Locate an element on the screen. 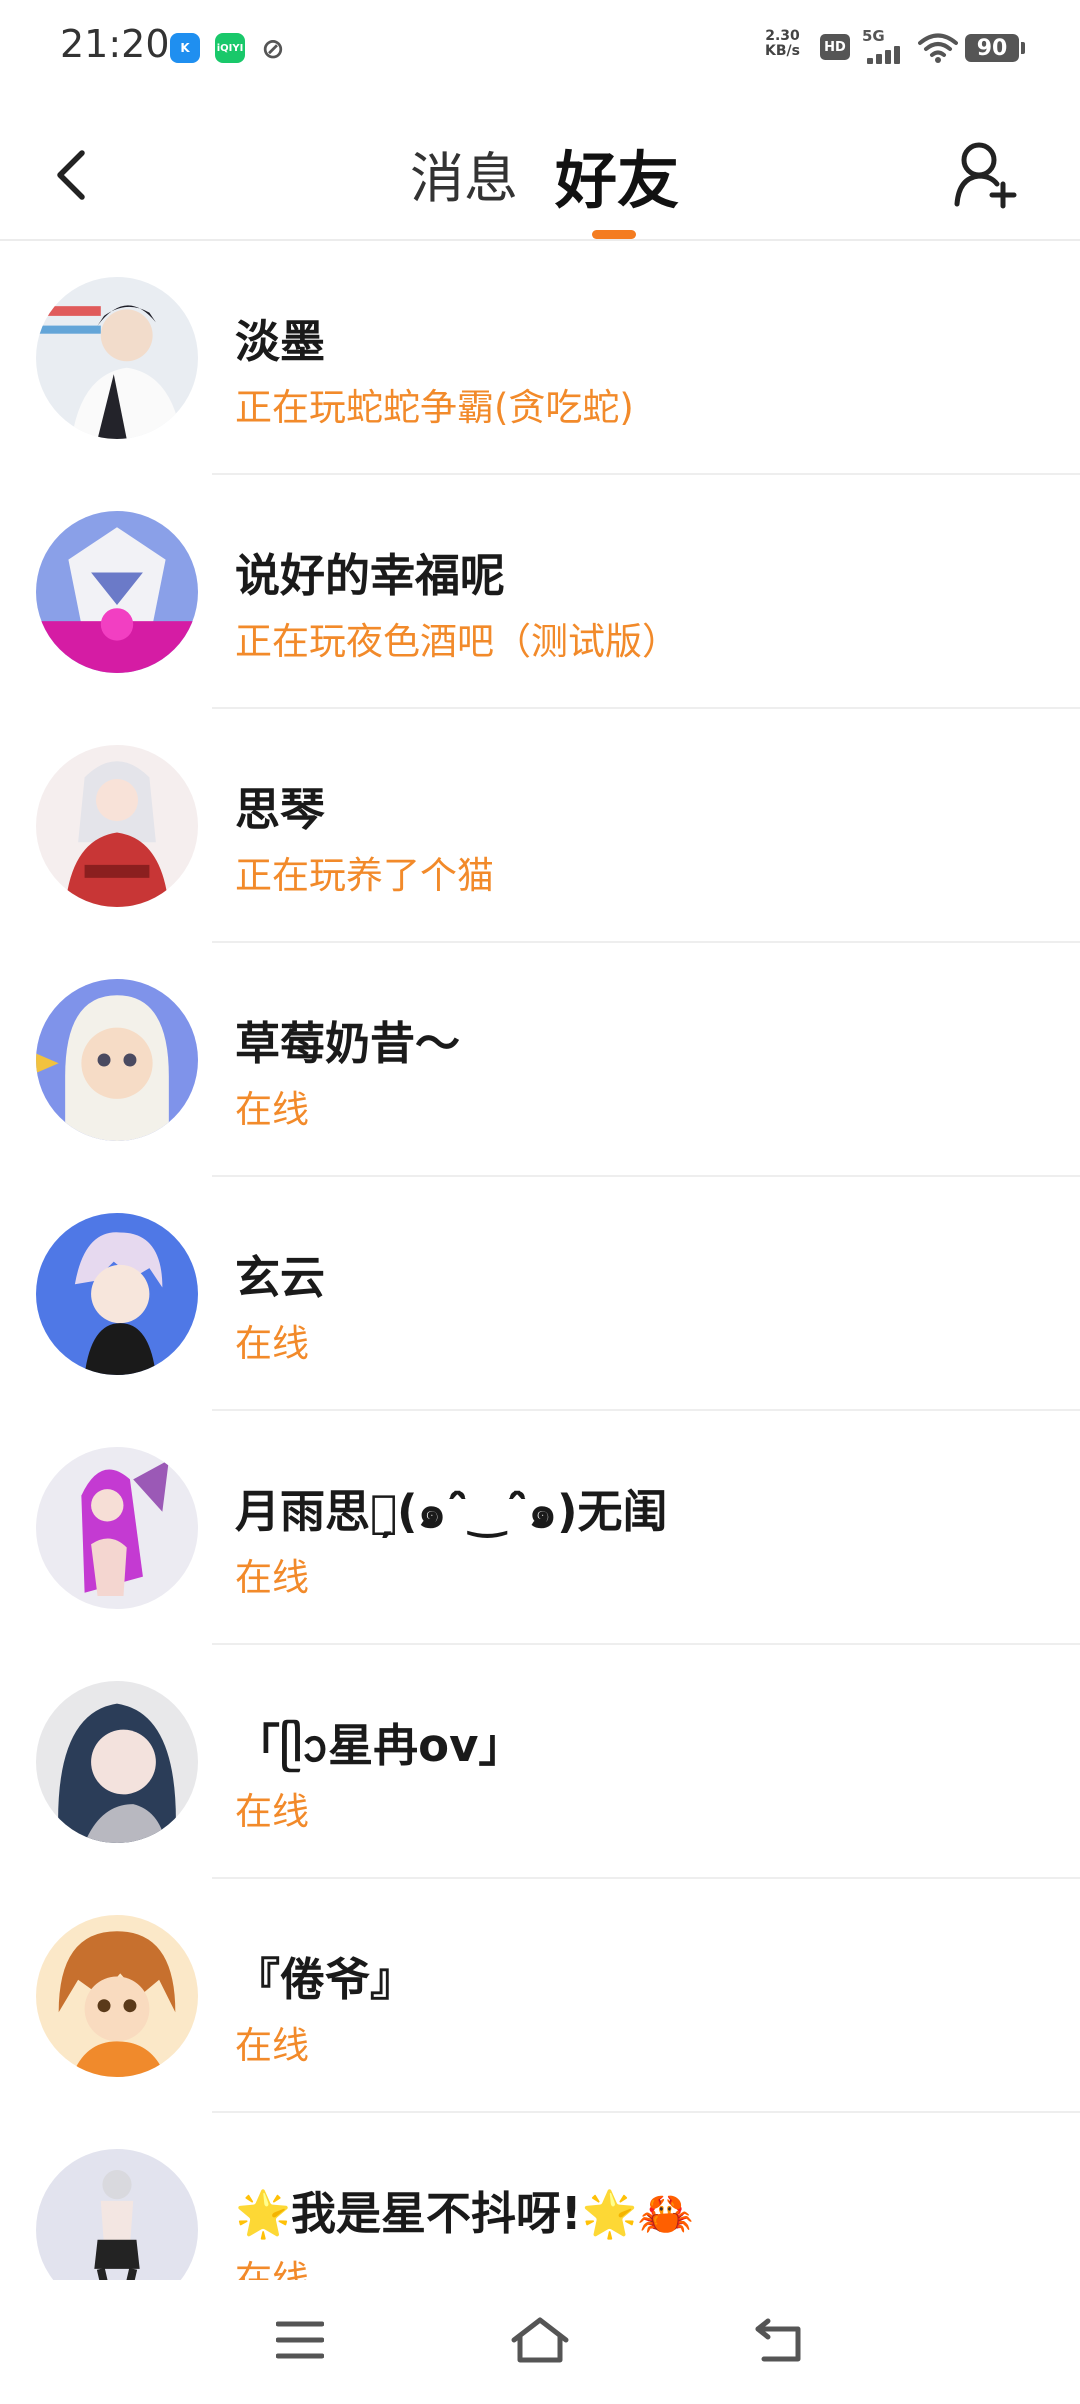 This screenshot has height=2404, width=1080. friend-name: 「ᥫᩣ星冉ov」 is located at coordinates (379, 1745).